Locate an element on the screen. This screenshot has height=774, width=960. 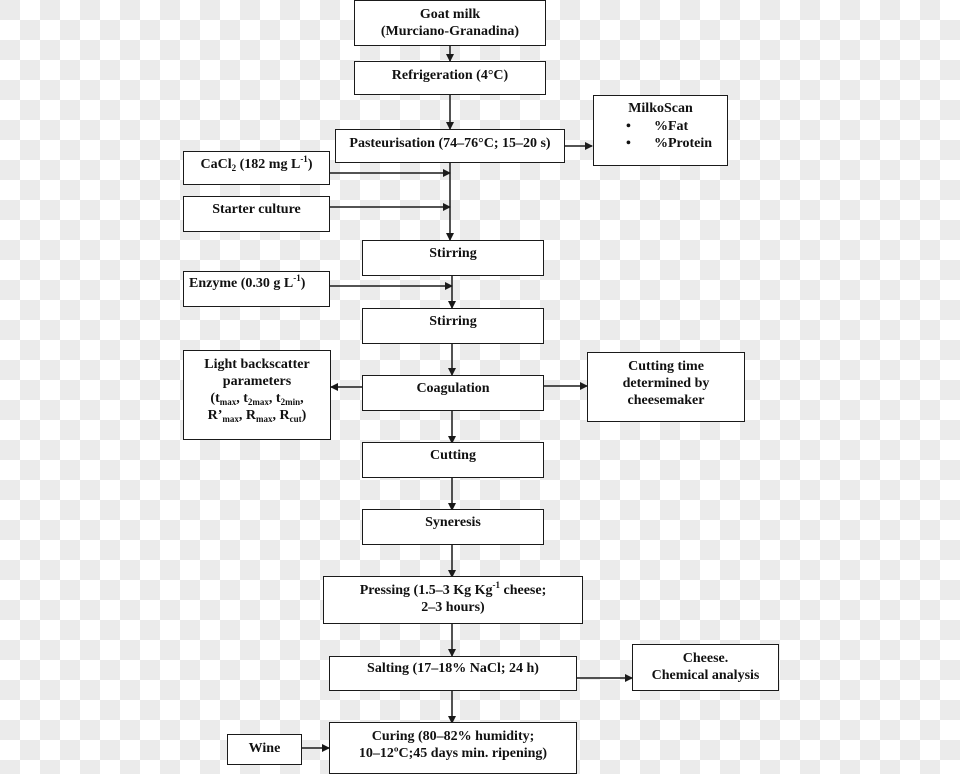
backscatter-line2: parameters is located at coordinates (257, 381).